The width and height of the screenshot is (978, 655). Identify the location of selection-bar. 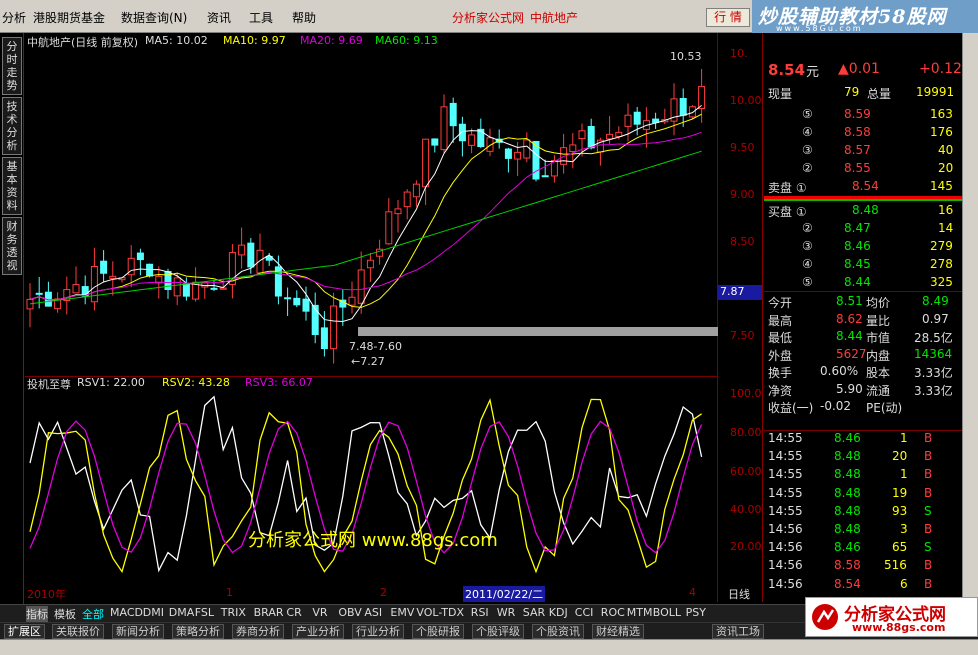
(538, 331).